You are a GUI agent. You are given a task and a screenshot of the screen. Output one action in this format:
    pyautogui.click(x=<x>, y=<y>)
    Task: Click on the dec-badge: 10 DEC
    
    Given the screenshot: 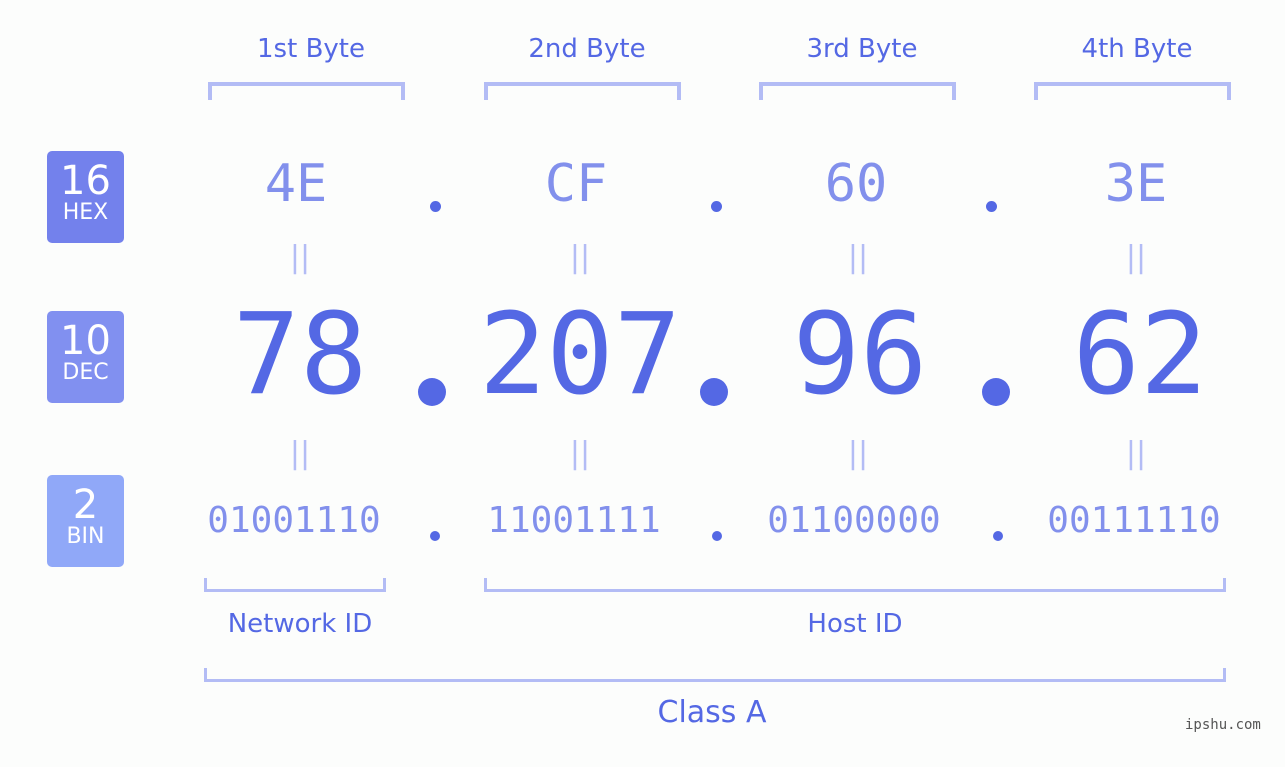 What is the action you would take?
    pyautogui.click(x=85, y=357)
    